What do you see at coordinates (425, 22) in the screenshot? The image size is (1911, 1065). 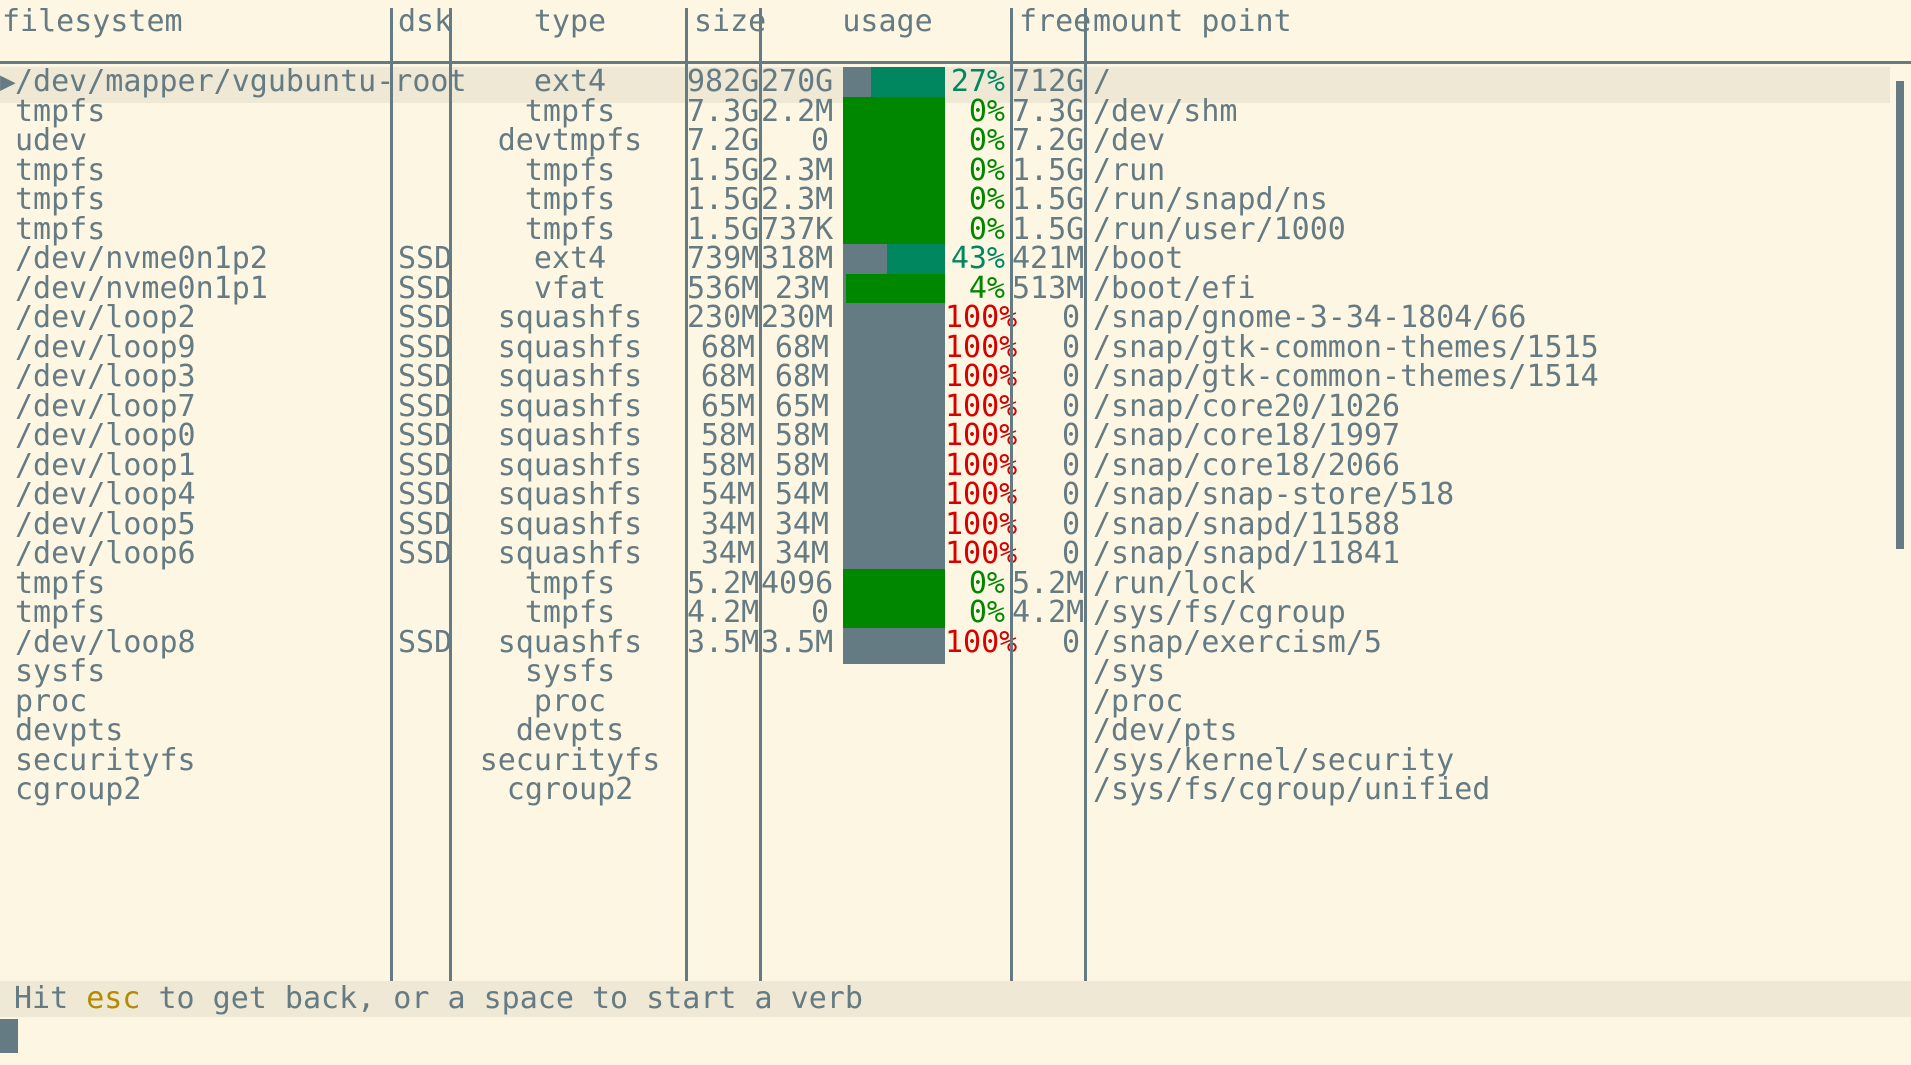 I see `column-header-dsk: dsk` at bounding box center [425, 22].